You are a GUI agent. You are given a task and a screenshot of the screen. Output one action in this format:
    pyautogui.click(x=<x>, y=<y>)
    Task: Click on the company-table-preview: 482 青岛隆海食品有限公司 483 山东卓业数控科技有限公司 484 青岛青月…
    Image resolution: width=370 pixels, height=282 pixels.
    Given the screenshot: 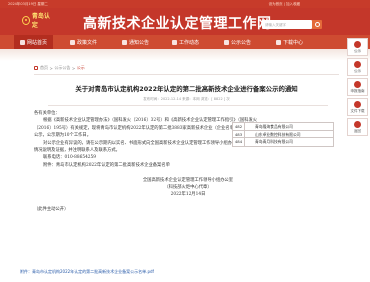 What is the action you would take?
    pyautogui.click(x=283, y=134)
    